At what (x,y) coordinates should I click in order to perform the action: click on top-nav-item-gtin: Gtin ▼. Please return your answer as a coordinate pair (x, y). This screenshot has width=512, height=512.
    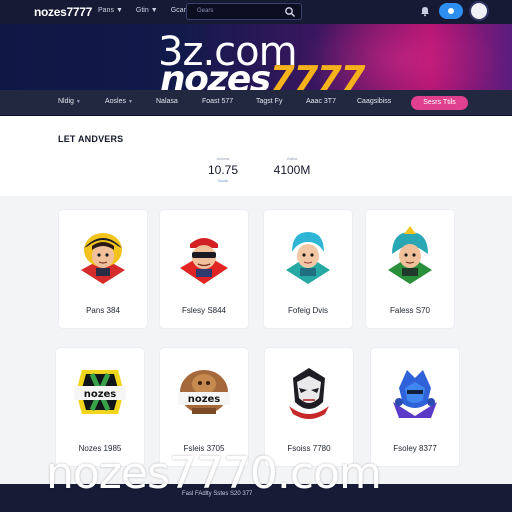
    Looking at the image, I should click on (147, 10).